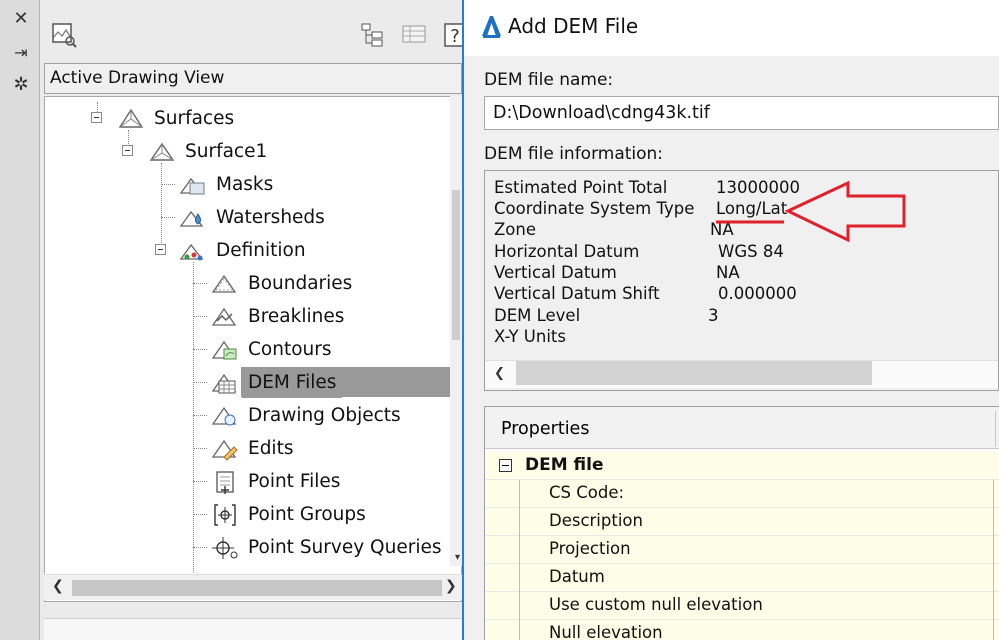  I want to click on close-icon: ✕, so click(21, 19).